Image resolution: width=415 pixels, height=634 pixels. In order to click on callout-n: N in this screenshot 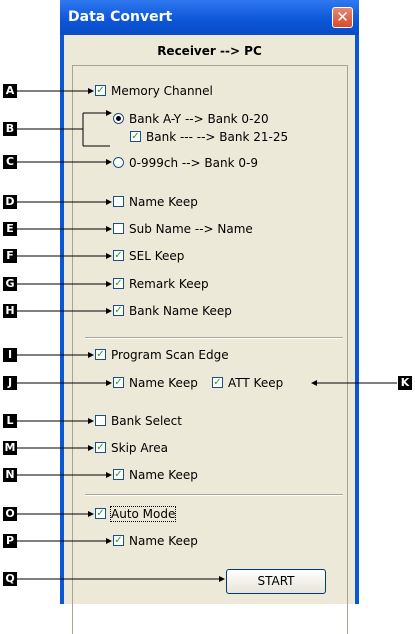, I will do `click(10, 475)`.